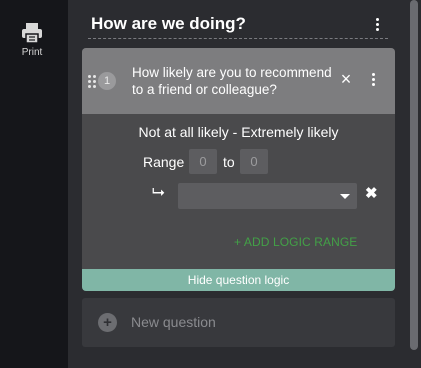 This screenshot has height=368, width=421. I want to click on hide-question-logic-button: Hide question logic, so click(238, 280).